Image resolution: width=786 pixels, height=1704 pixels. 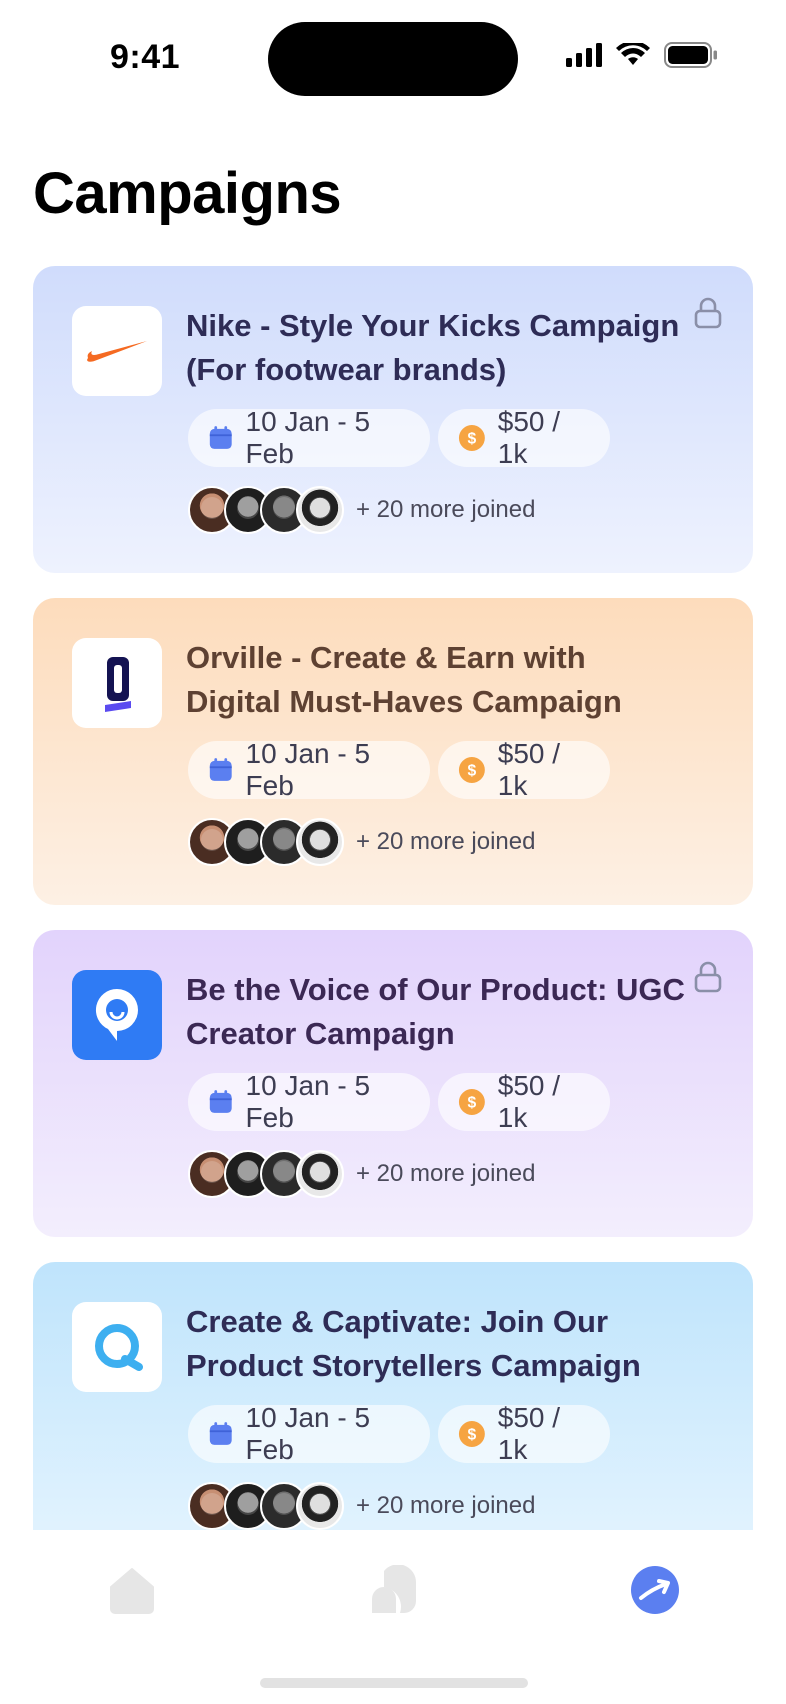 I want to click on status-icons, so click(x=642, y=55).